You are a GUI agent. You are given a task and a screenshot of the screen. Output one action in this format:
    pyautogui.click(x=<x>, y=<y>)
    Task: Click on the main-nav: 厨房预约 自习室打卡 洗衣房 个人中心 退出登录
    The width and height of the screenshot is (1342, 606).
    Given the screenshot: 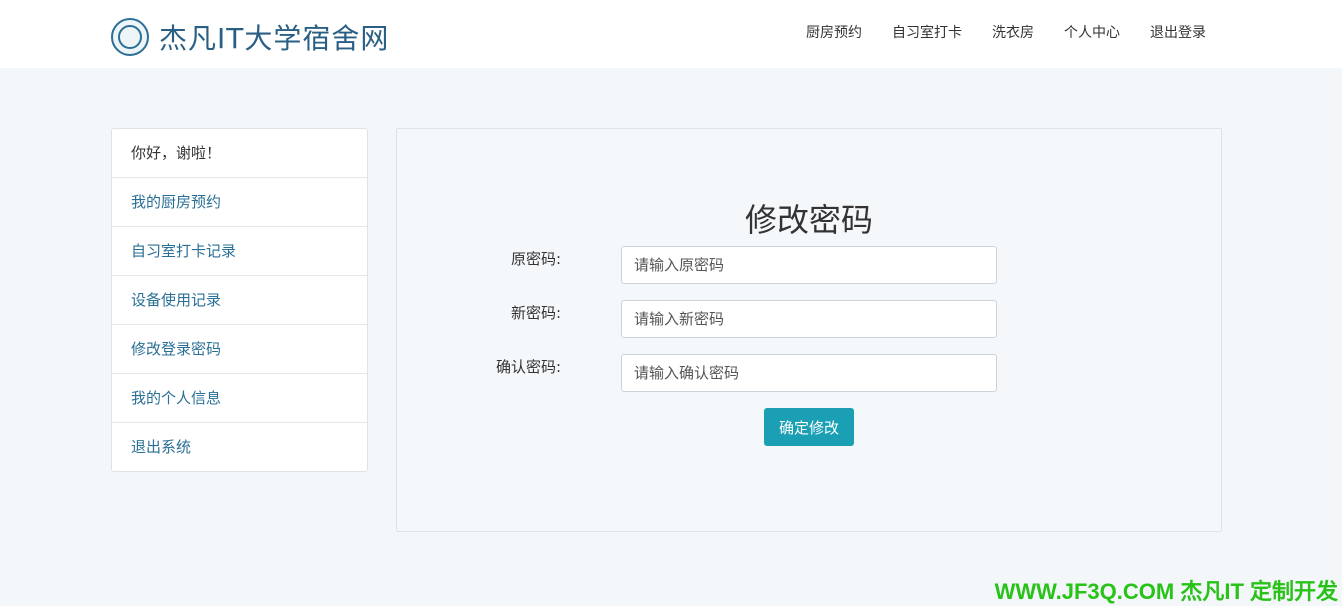 What is the action you would take?
    pyautogui.click(x=1006, y=32)
    